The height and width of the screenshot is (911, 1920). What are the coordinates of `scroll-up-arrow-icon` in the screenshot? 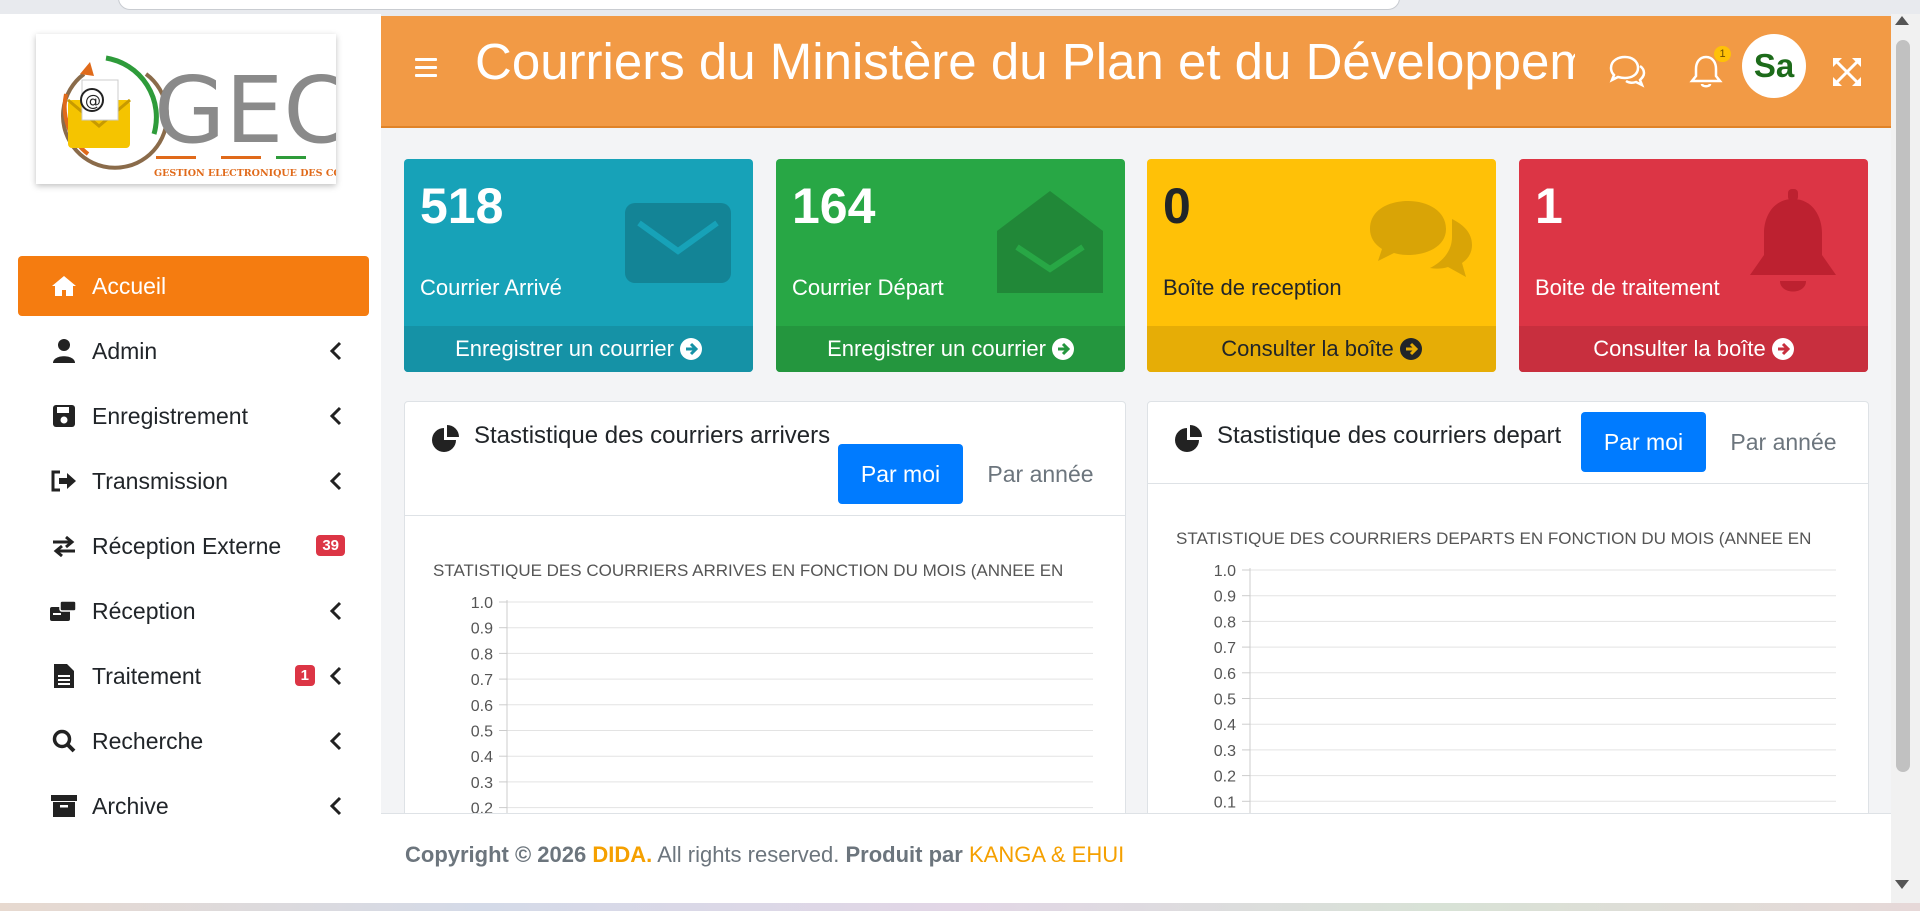 It's located at (1902, 20).